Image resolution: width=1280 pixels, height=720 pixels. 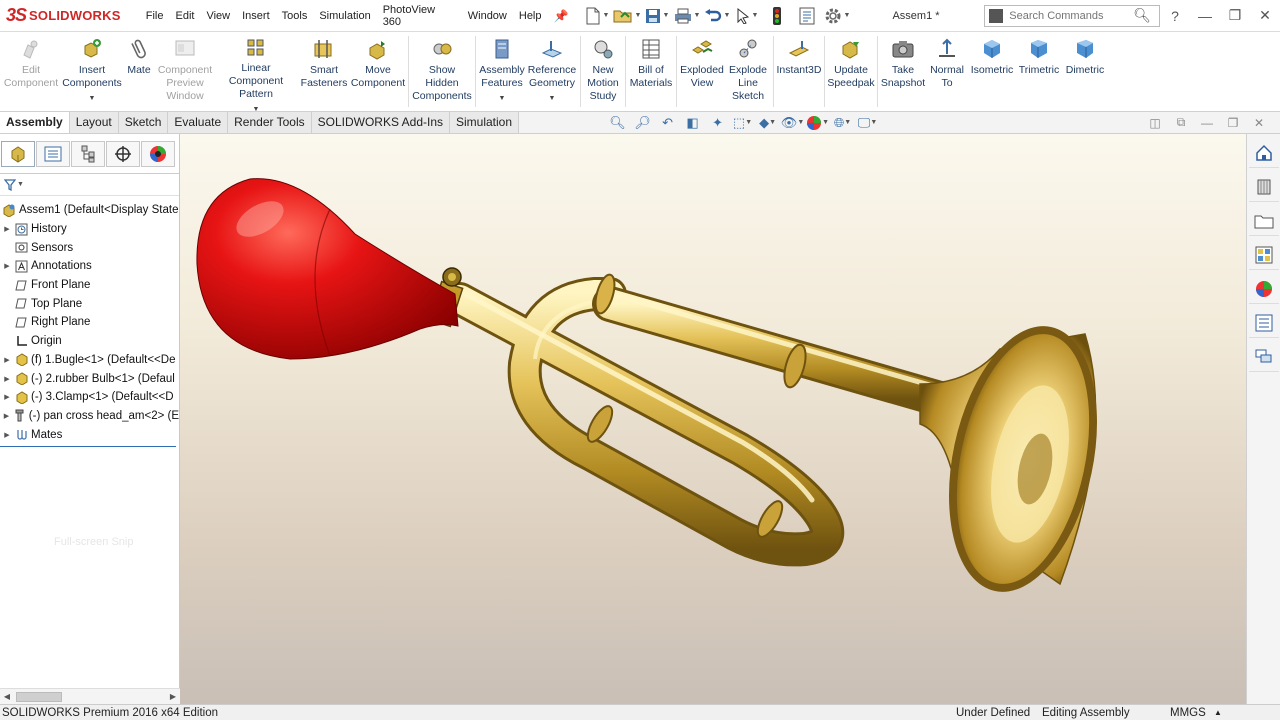 I want to click on tree-item-front-plane: Front Plane, so click(x=89, y=285).